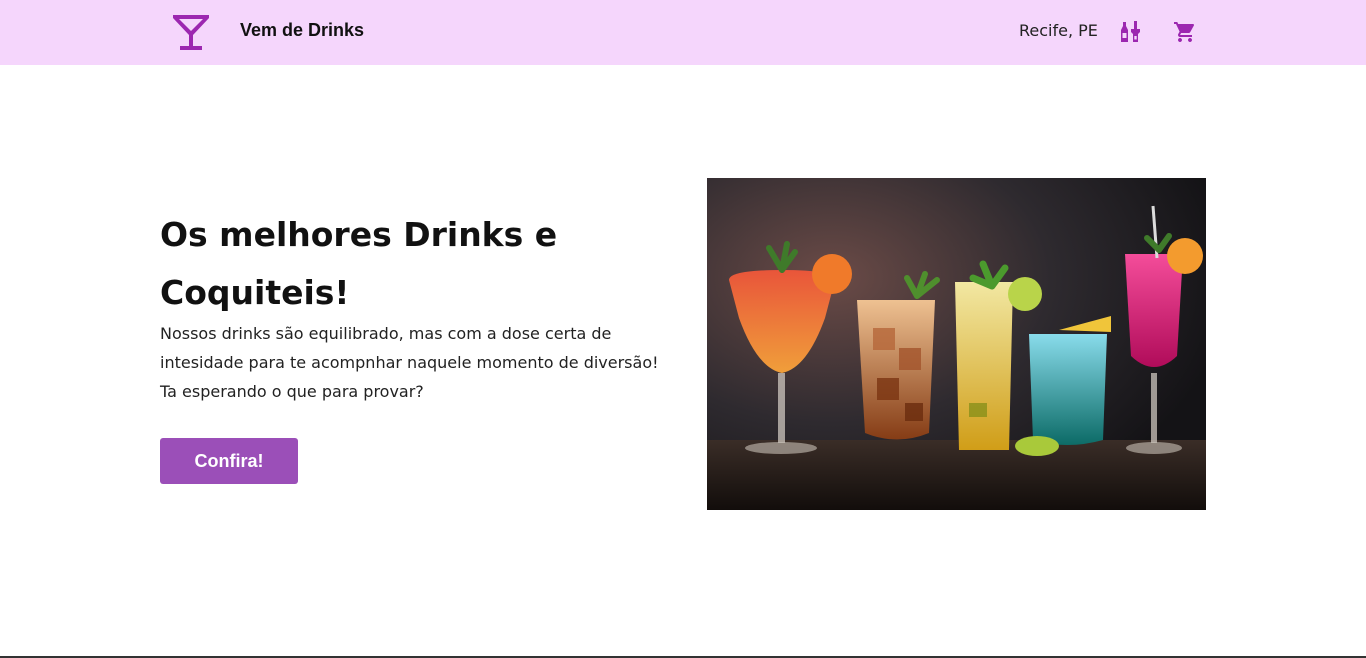 This screenshot has height=658, width=1366. Describe the element at coordinates (1058, 30) in the screenshot. I see `location-label: Recife, PE` at that location.